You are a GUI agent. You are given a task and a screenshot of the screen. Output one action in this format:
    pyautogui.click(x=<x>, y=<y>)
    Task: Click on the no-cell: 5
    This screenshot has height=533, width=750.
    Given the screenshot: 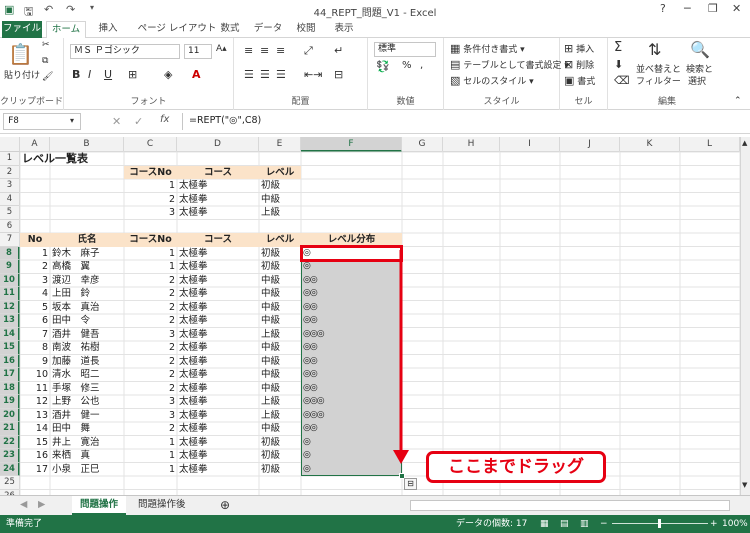 What is the action you would take?
    pyautogui.click(x=35, y=308)
    